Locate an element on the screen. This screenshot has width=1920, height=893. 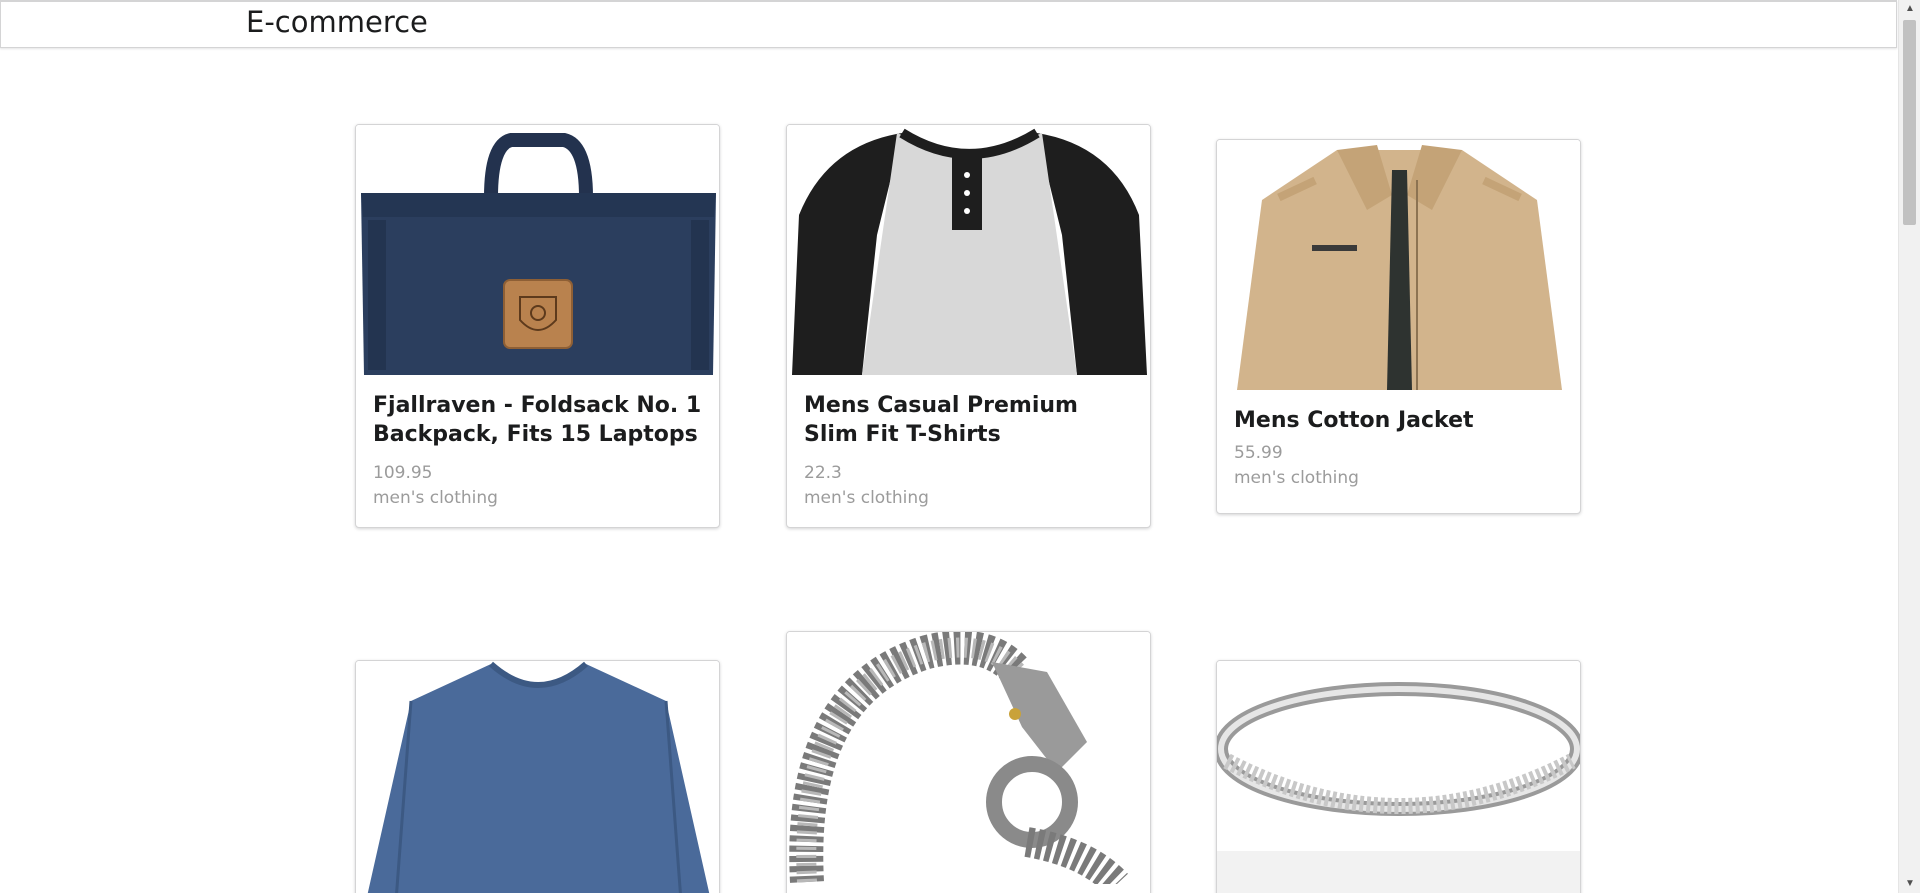
product-title: Mens Cotton Jacket is located at coordinates (1398, 420).